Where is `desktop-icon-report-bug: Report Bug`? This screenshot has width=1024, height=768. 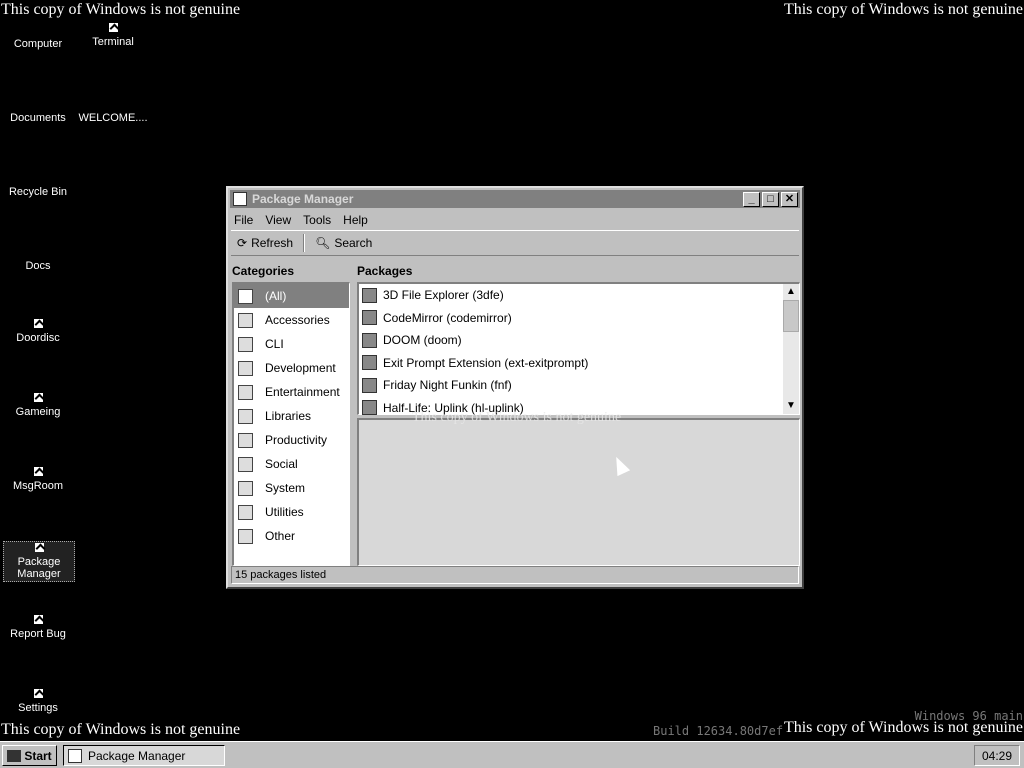
desktop-icon-report-bug: Report Bug is located at coordinates (38, 627).